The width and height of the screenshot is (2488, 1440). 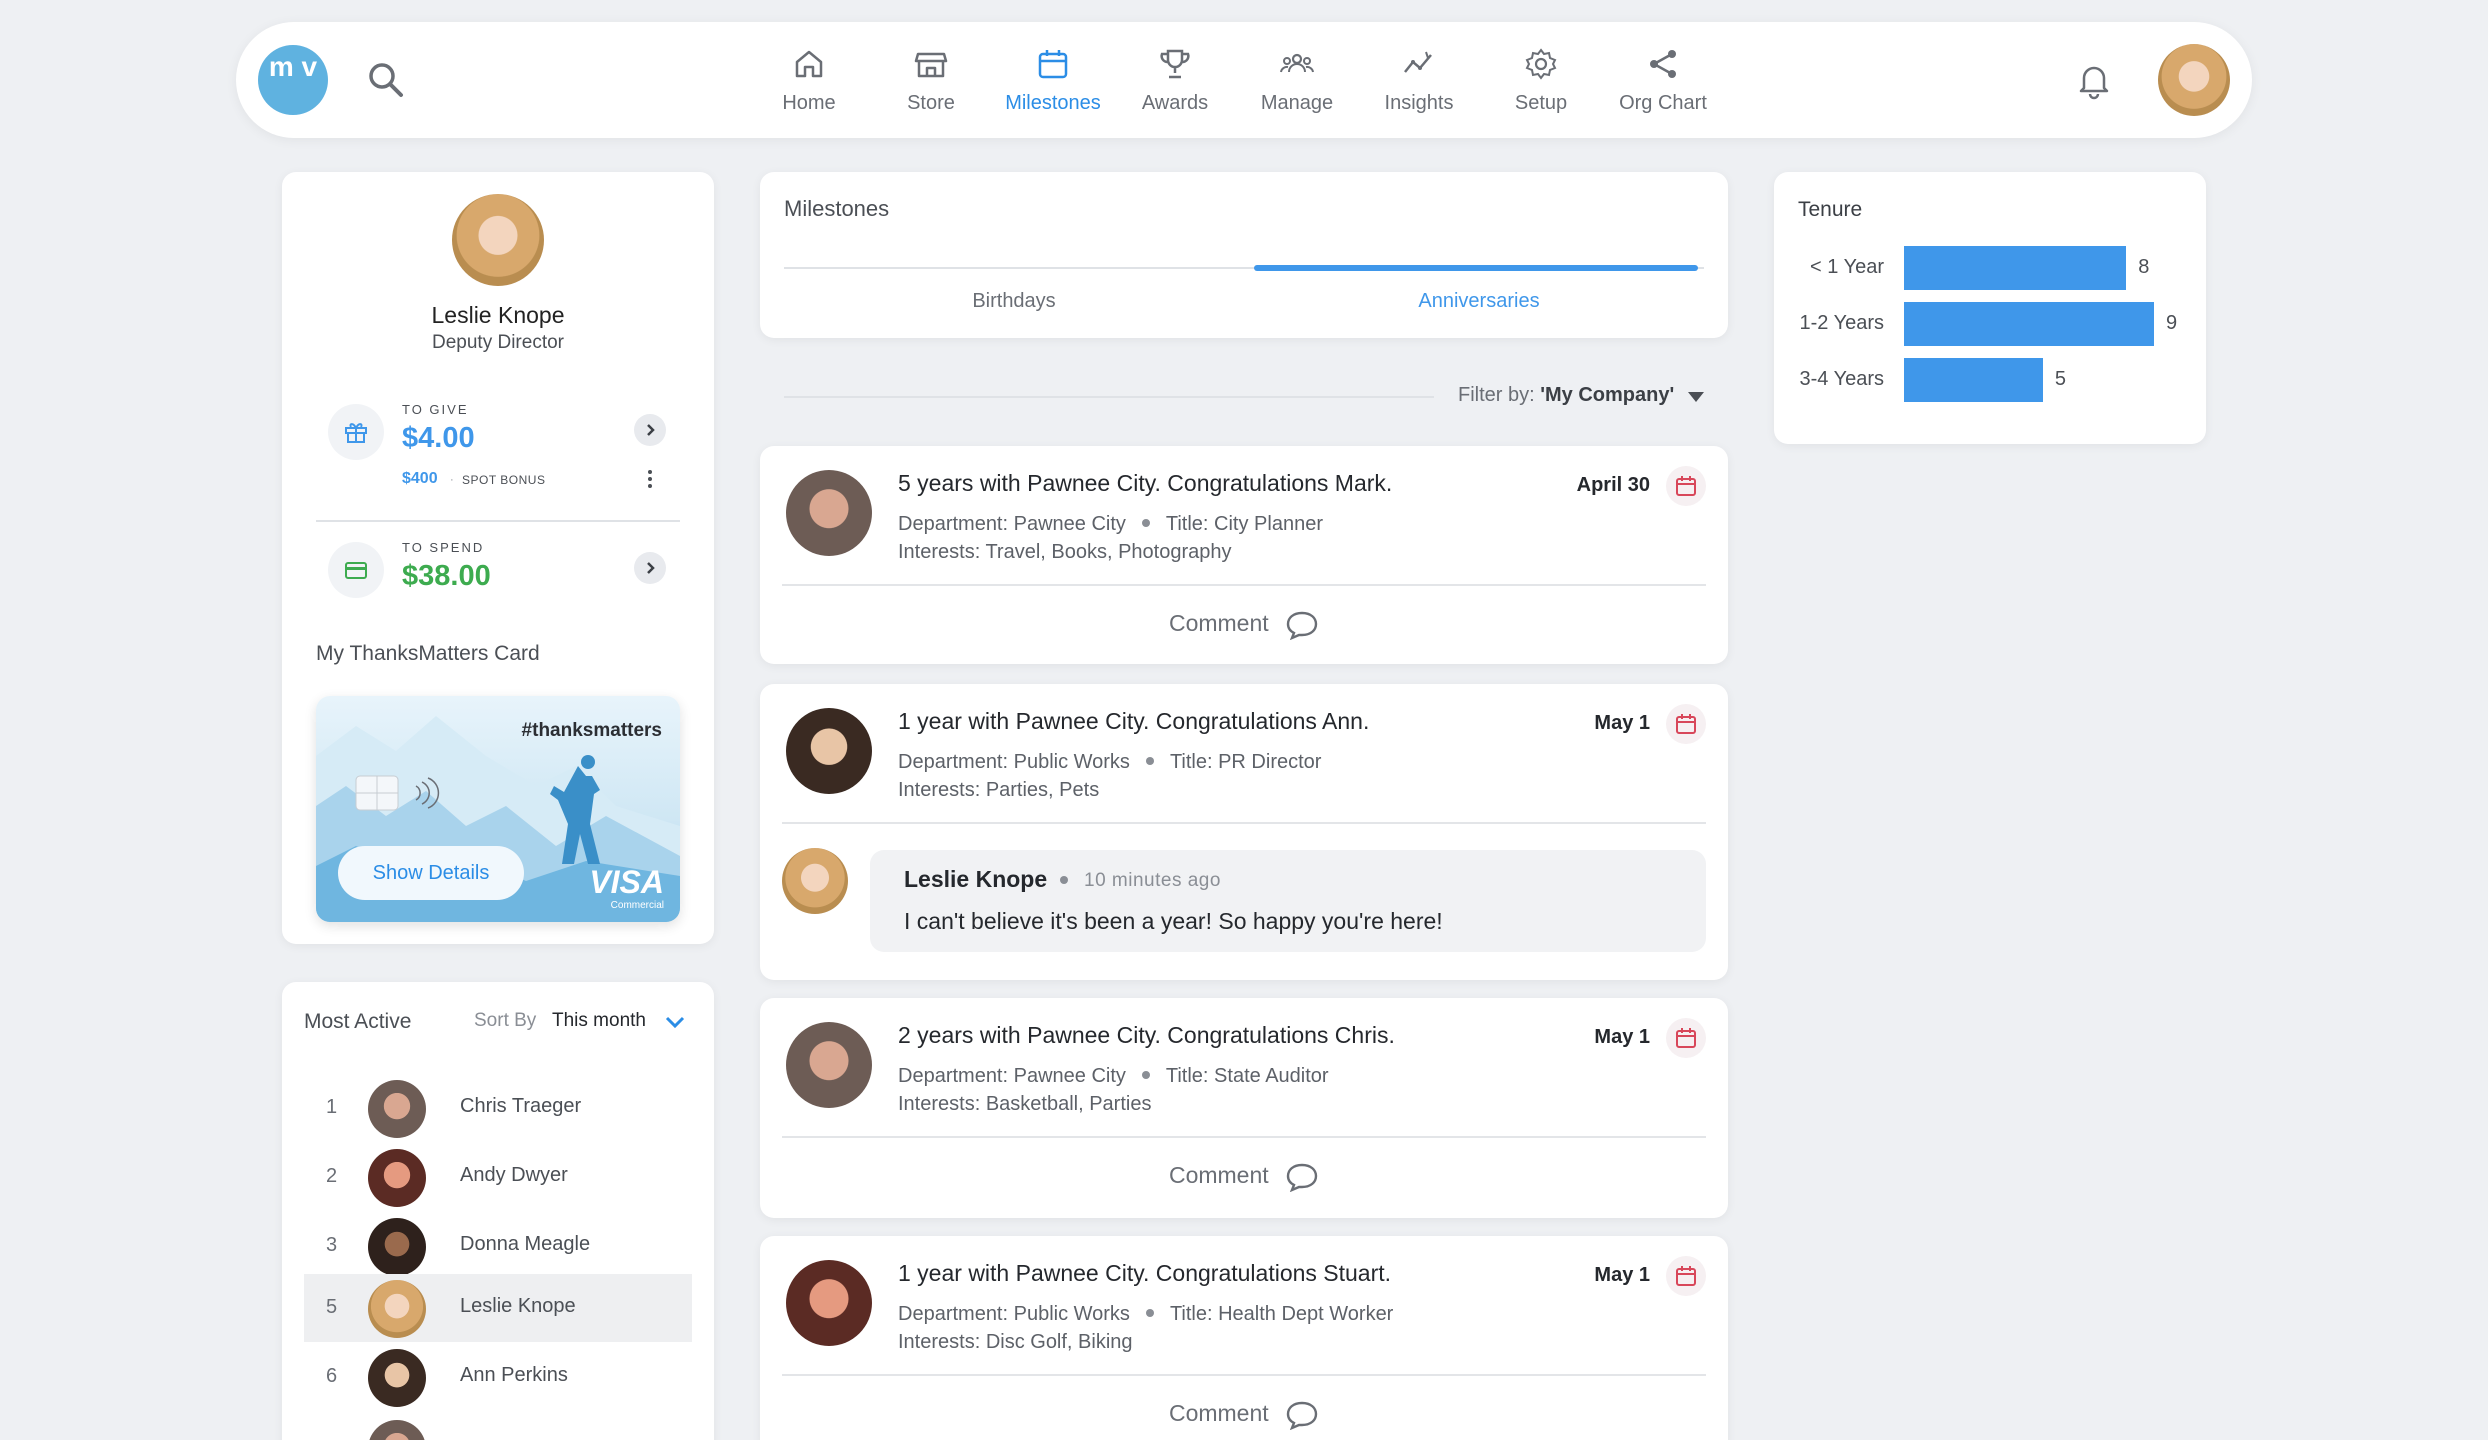 I want to click on list-item: 1 Chris Traeger, so click(x=498, y=1108).